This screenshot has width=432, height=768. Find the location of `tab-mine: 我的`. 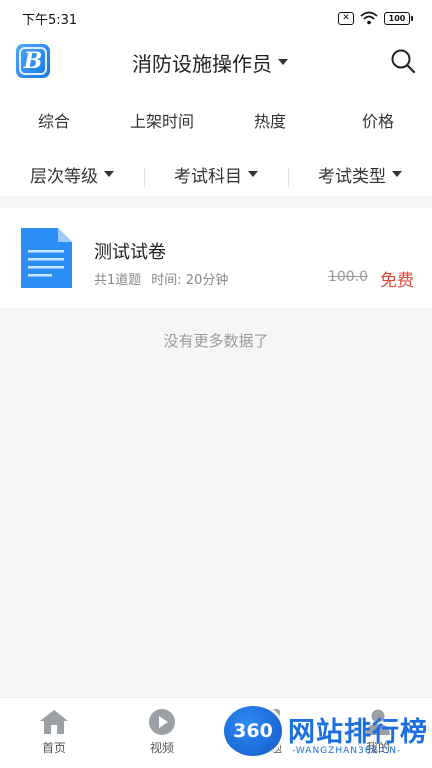

tab-mine: 我的 is located at coordinates (378, 733).